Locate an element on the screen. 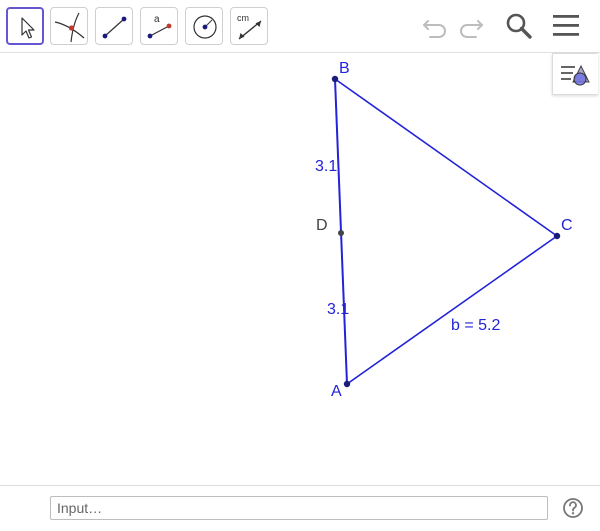 The image size is (600, 531). menu-icon is located at coordinates (566, 25).